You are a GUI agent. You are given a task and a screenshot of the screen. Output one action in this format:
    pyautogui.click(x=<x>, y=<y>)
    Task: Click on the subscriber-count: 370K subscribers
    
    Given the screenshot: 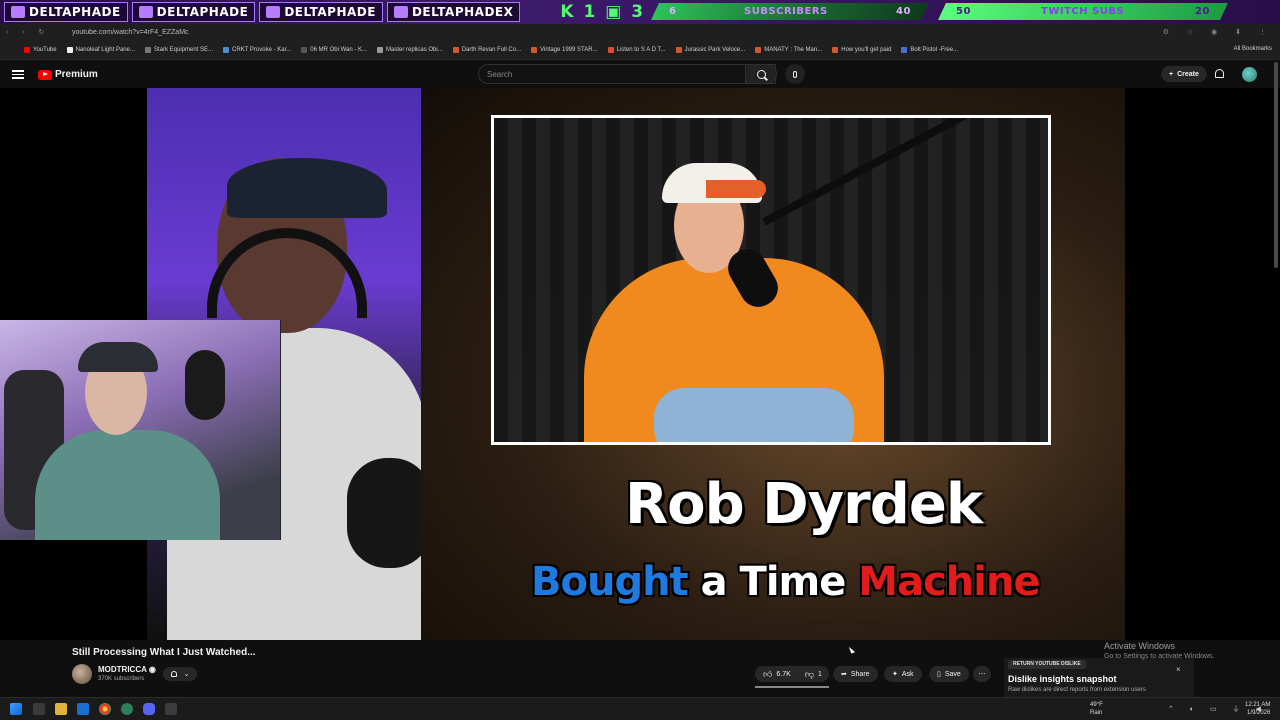 What is the action you would take?
    pyautogui.click(x=121, y=679)
    